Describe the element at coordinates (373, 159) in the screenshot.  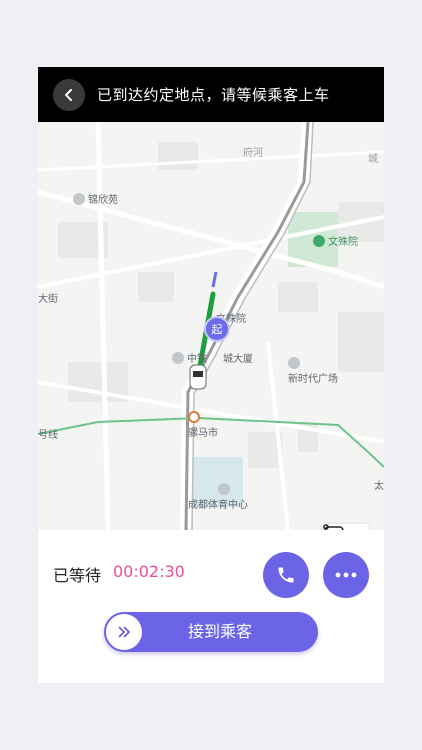
I see `map-label-cheng: 城` at that location.